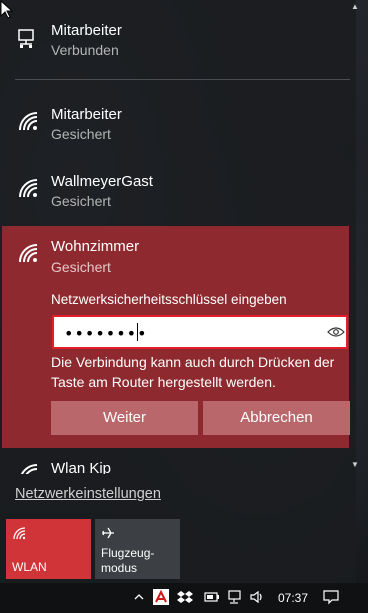 This screenshot has width=368, height=613. What do you see at coordinates (139, 597) in the screenshot?
I see `chevron-up-icon` at bounding box center [139, 597].